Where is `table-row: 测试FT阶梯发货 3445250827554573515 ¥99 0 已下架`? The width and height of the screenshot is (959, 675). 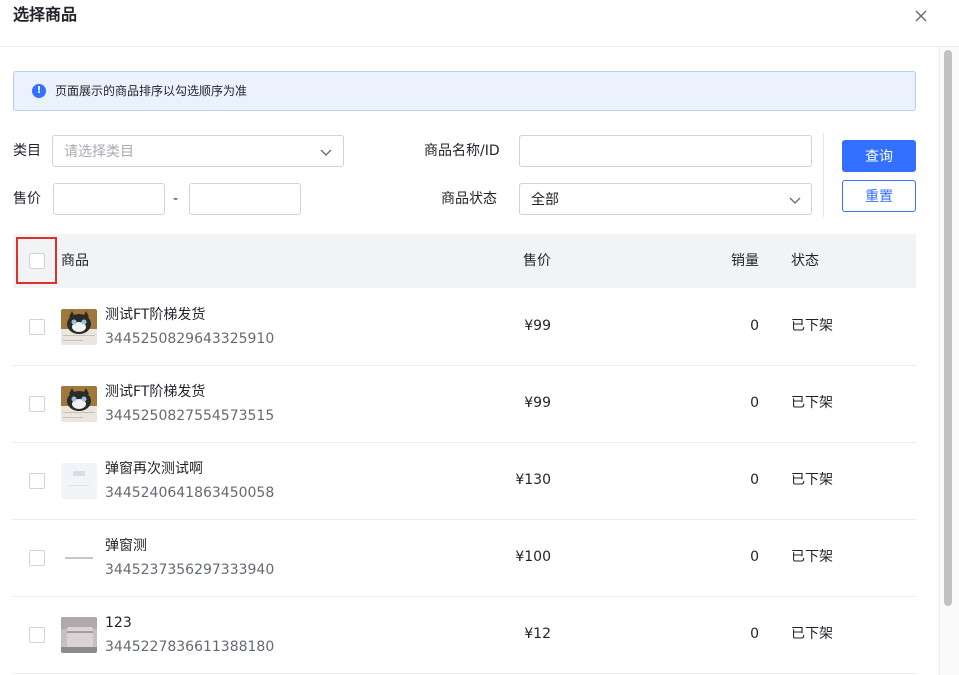
table-row: 测试FT阶梯发货 3445250827554573515 ¥99 0 已下架 is located at coordinates (464, 404).